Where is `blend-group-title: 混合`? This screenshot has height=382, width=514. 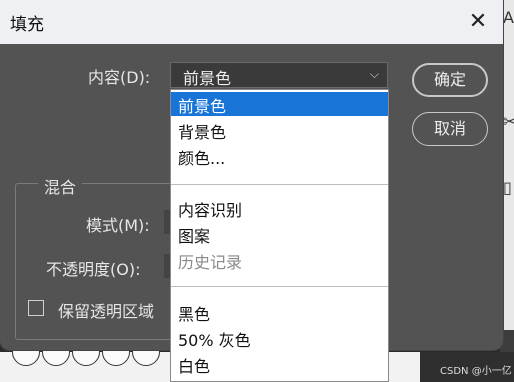 blend-group-title: 混合 is located at coordinates (60, 186).